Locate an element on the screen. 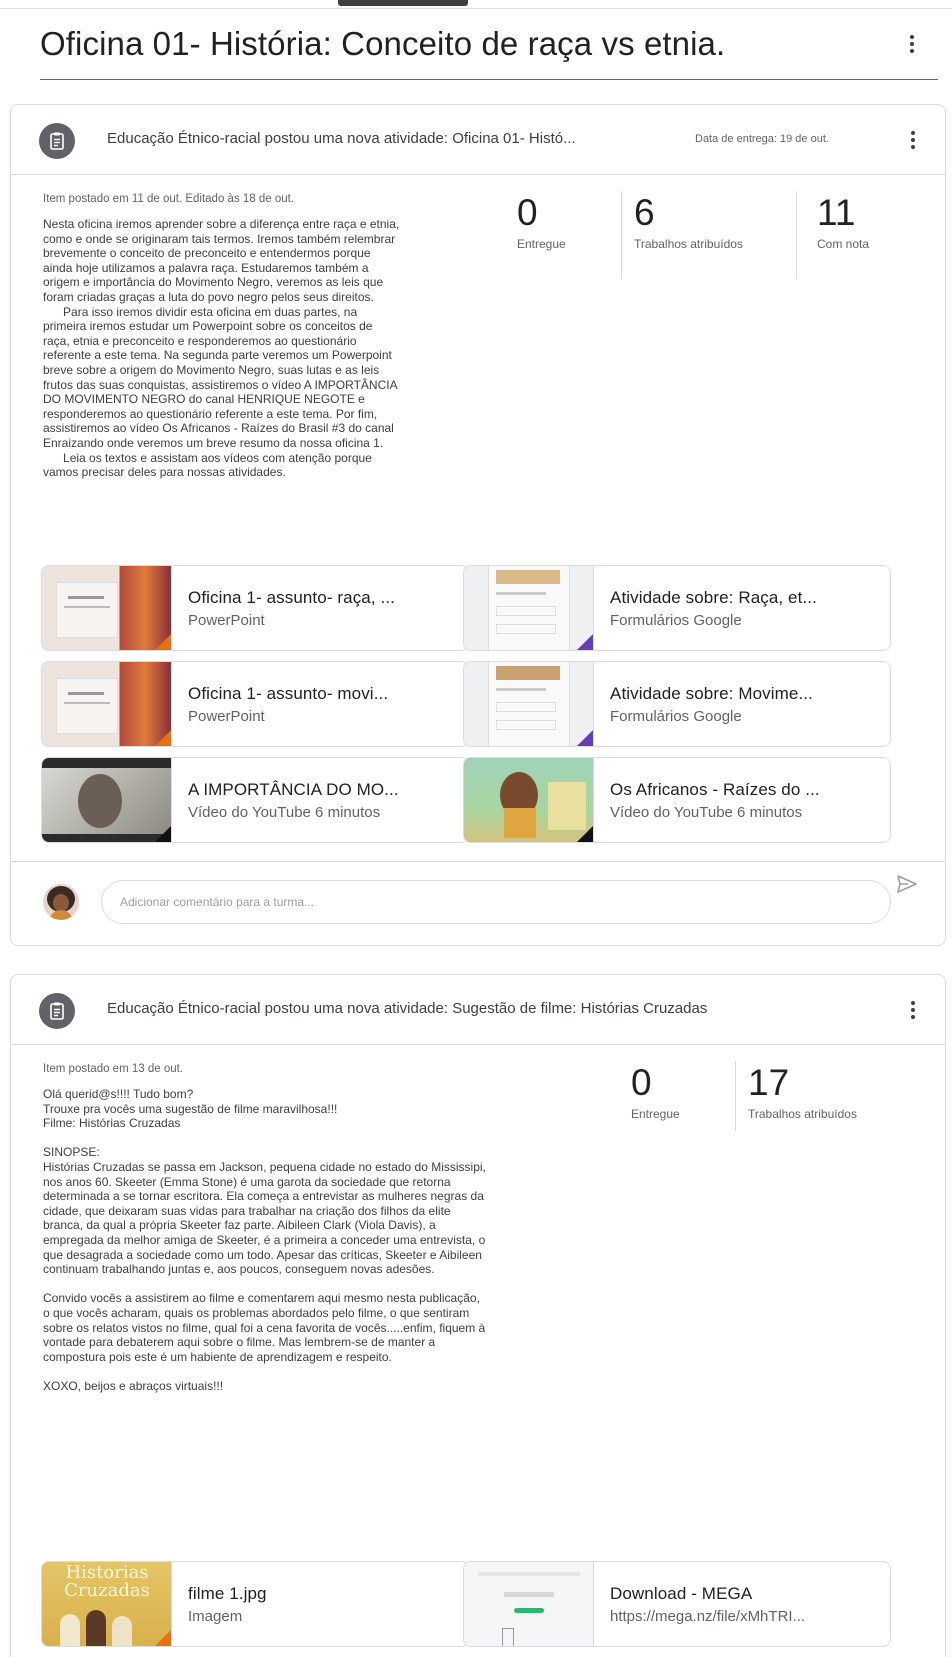 This screenshot has width=952, height=1657. stat-label: Com nota is located at coordinates (843, 244).